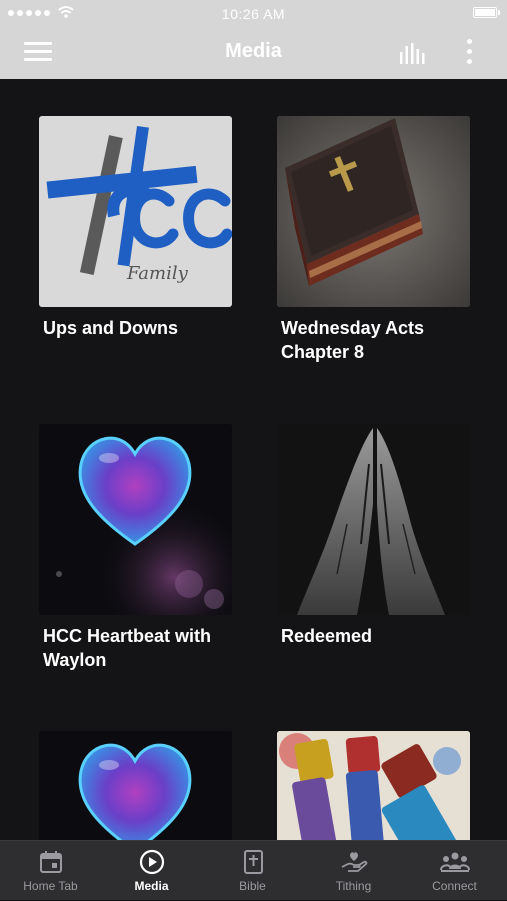  Describe the element at coordinates (157, 273) in the screenshot. I see `logo-family-text: Family` at that location.